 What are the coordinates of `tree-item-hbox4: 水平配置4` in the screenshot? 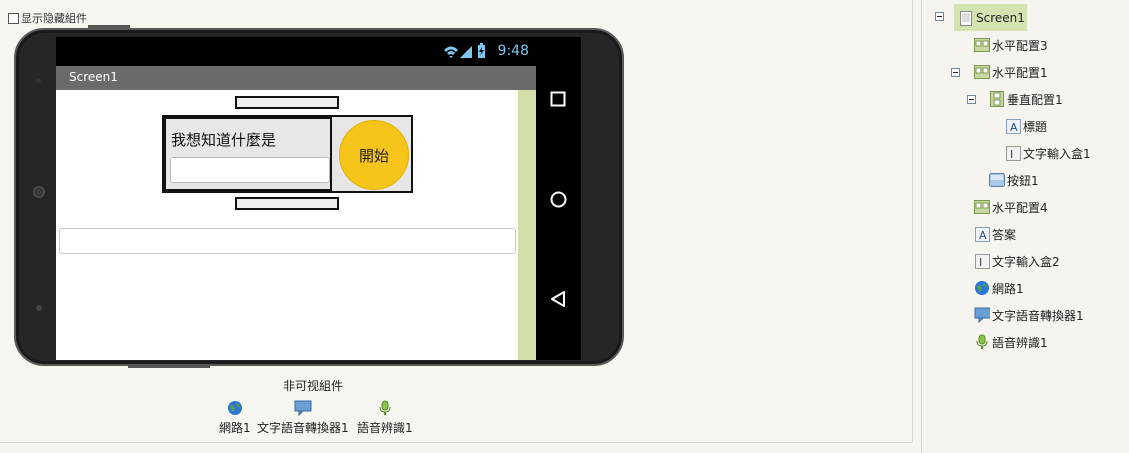 It's located at (1011, 207).